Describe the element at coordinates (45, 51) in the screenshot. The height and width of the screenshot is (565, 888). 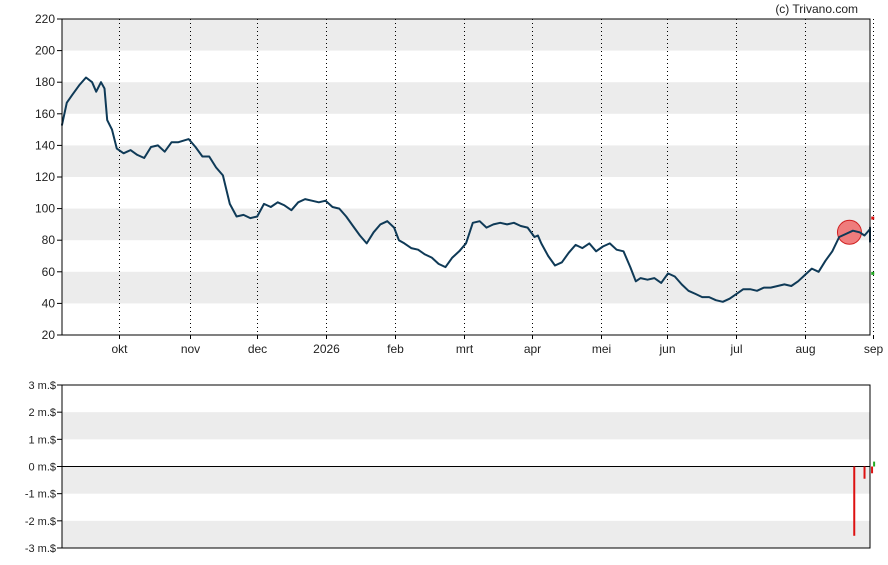
I see `price-y-tick-label: 200` at that location.